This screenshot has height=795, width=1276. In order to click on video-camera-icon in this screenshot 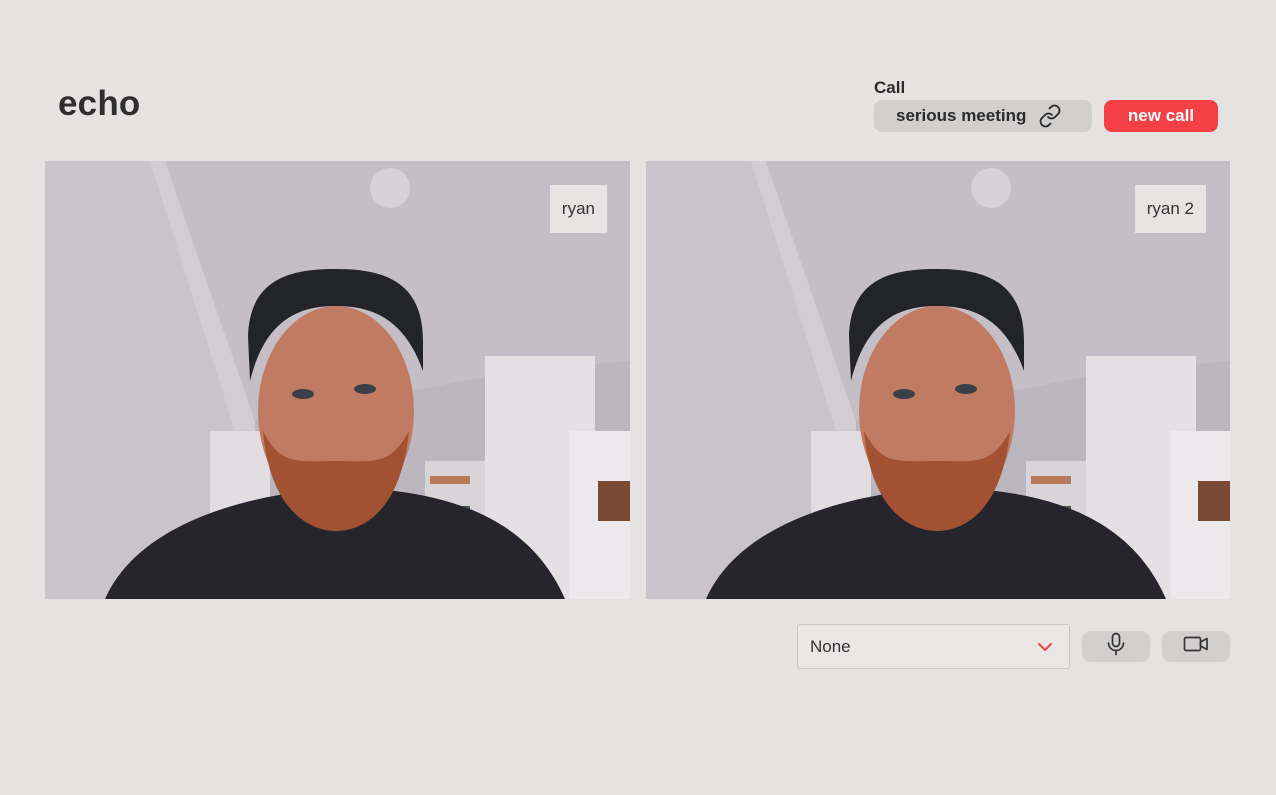, I will do `click(1196, 646)`.